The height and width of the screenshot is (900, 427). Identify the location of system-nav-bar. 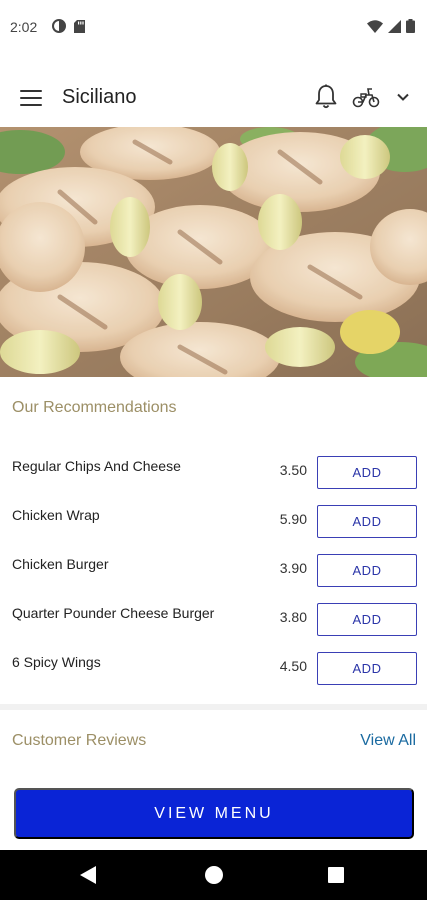
(213, 875).